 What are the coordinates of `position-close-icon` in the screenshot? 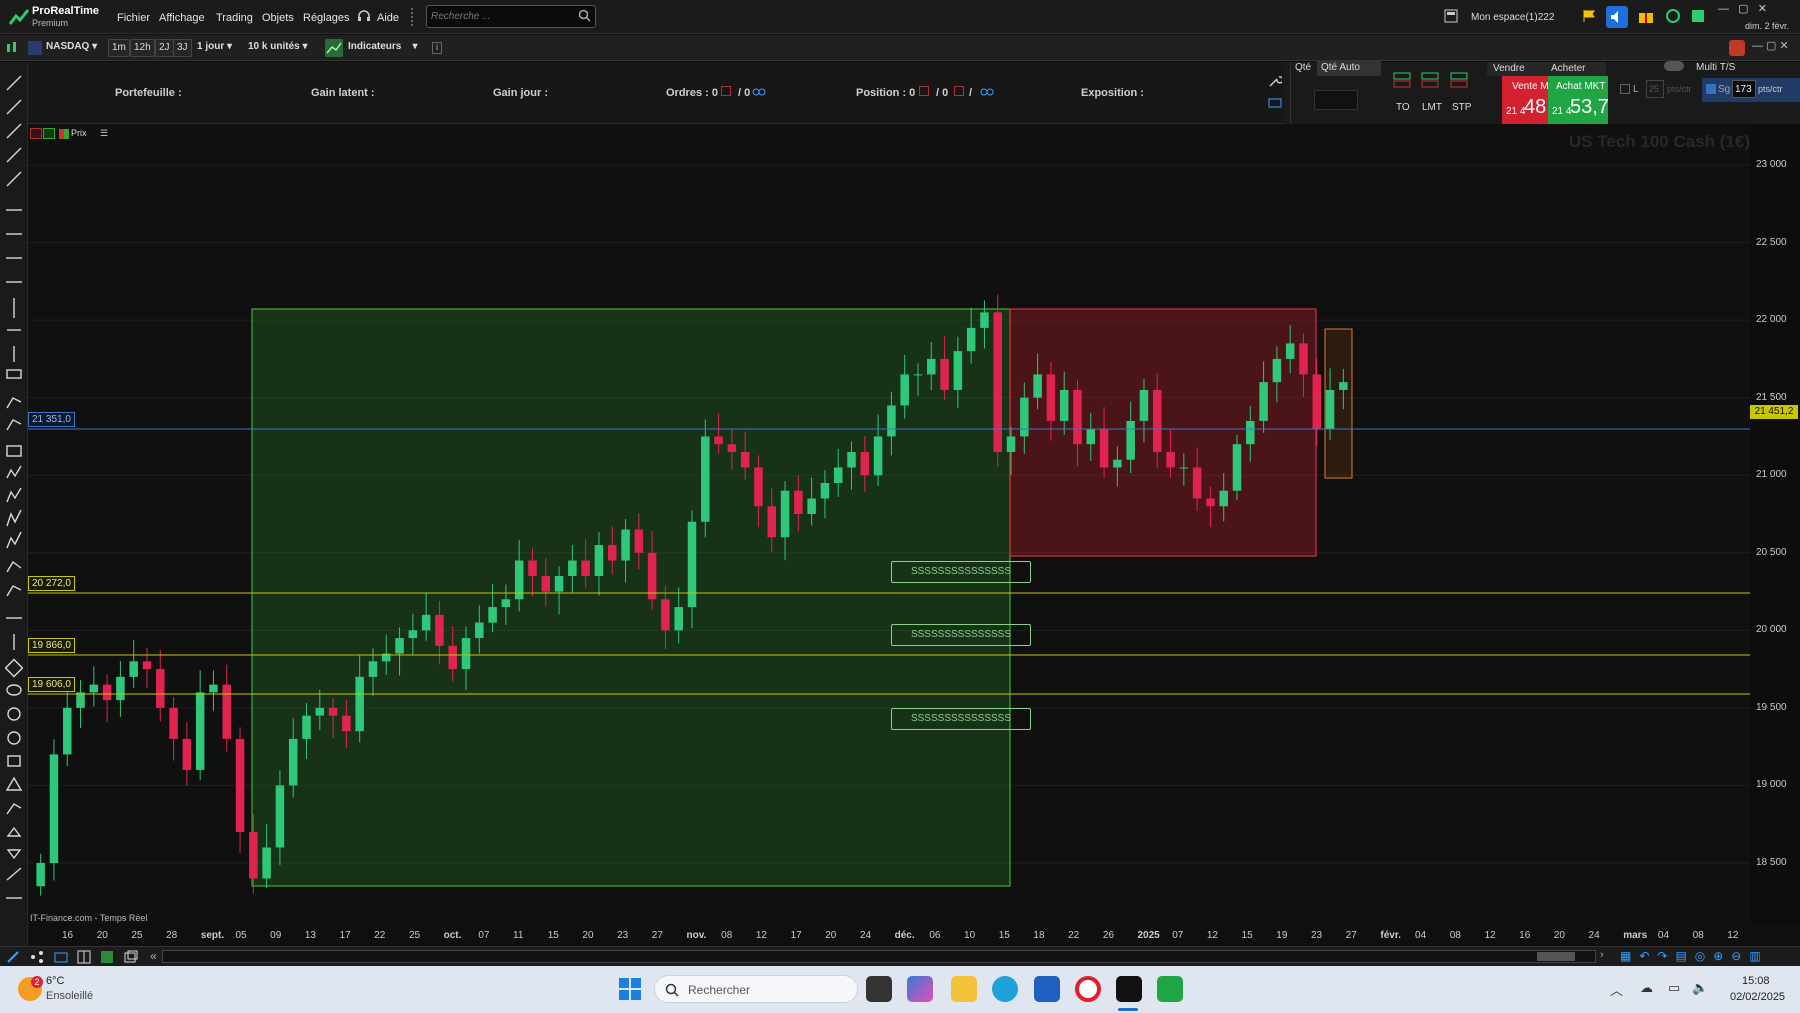 It's located at (924, 91).